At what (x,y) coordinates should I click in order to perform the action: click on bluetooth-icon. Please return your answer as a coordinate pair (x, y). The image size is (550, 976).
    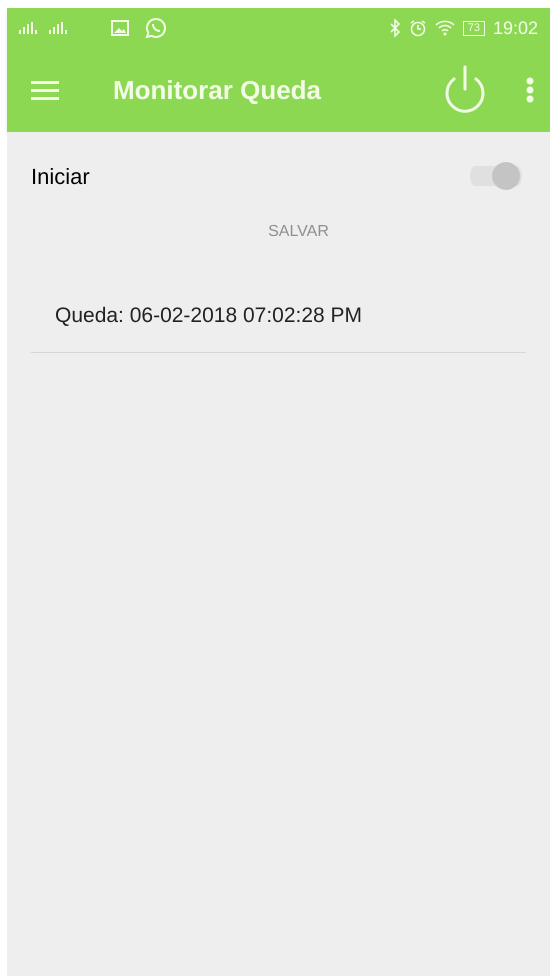
    Looking at the image, I should click on (394, 28).